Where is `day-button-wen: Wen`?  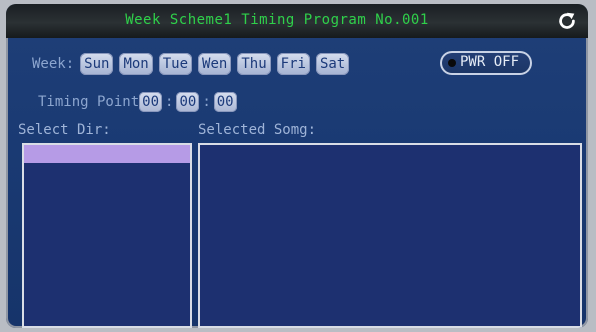 day-button-wen: Wen is located at coordinates (215, 64).